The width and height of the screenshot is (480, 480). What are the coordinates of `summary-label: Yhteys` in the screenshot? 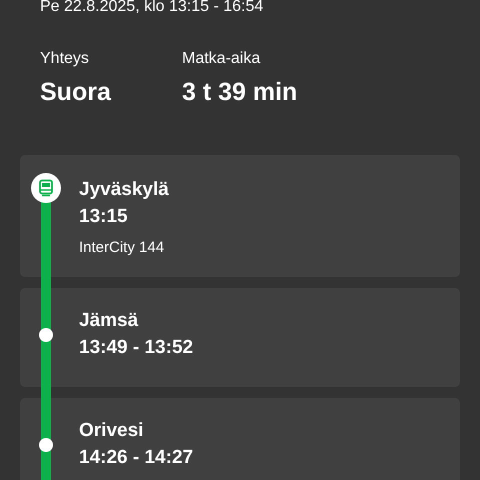 It's located at (65, 59).